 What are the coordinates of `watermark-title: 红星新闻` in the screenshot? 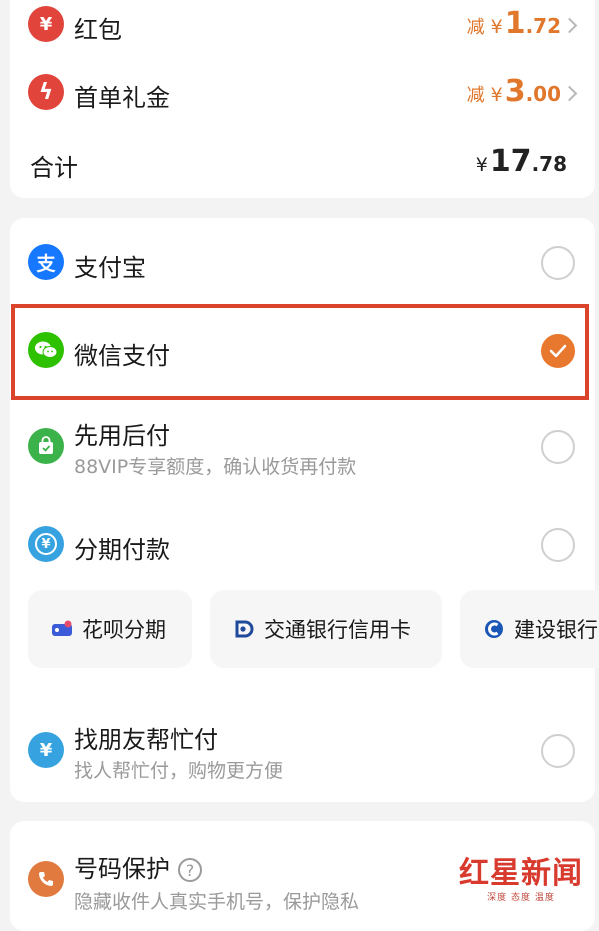 It's located at (521, 873).